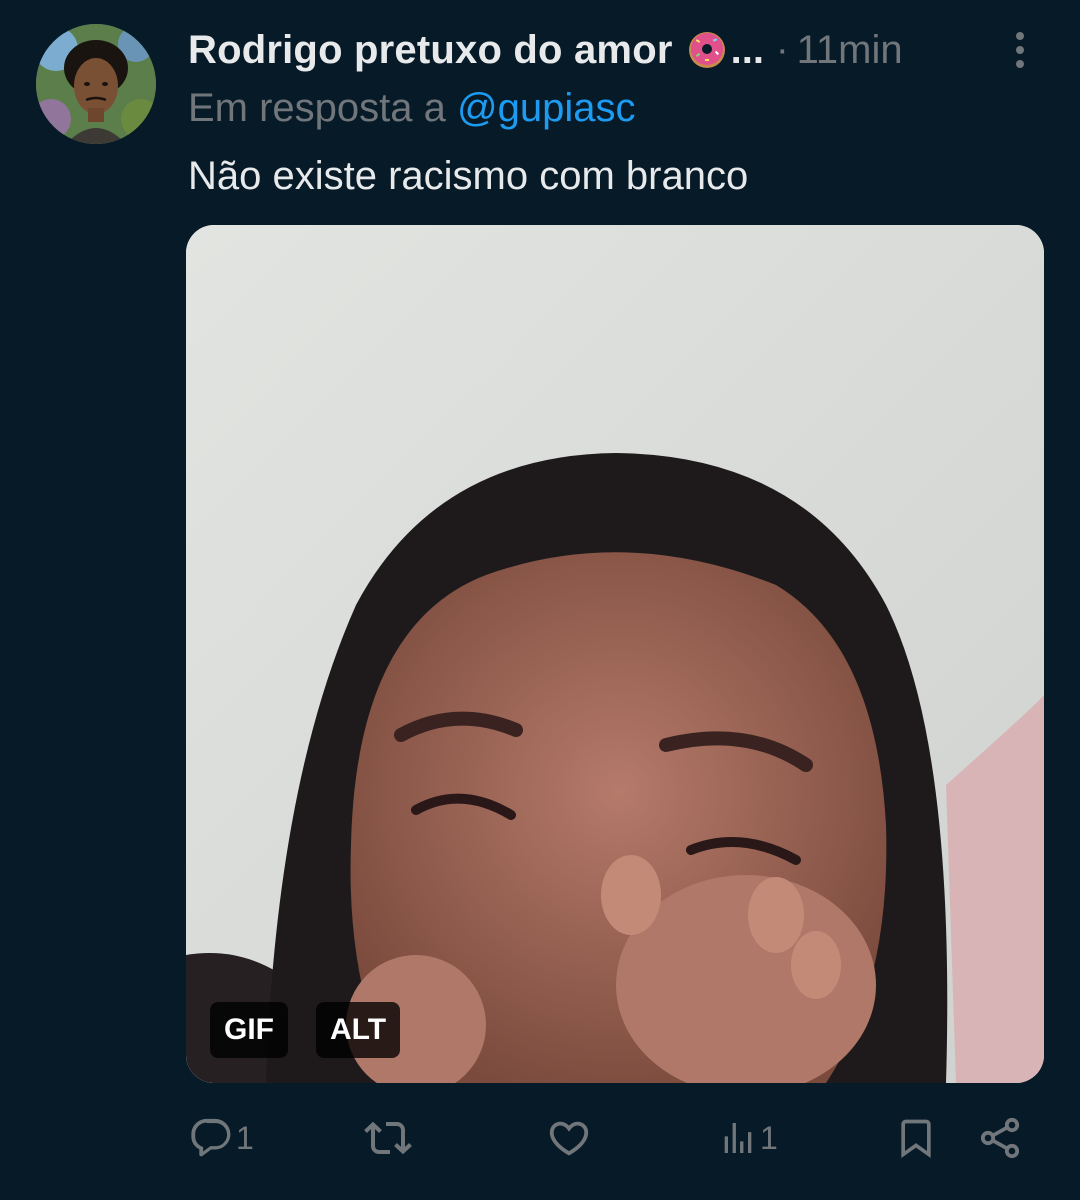 The width and height of the screenshot is (1080, 1200). Describe the element at coordinates (738, 1138) in the screenshot. I see `analytics-icon` at that location.